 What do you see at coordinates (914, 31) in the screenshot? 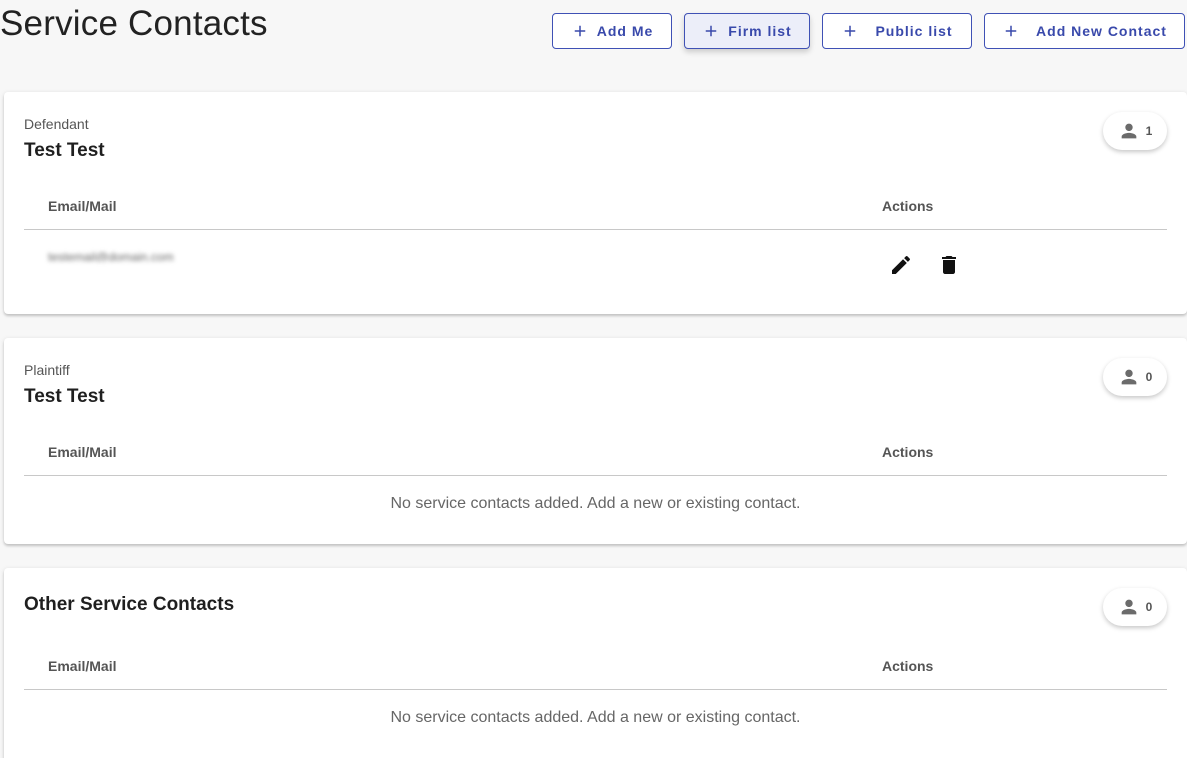
I see `public-list-label: Public list` at bounding box center [914, 31].